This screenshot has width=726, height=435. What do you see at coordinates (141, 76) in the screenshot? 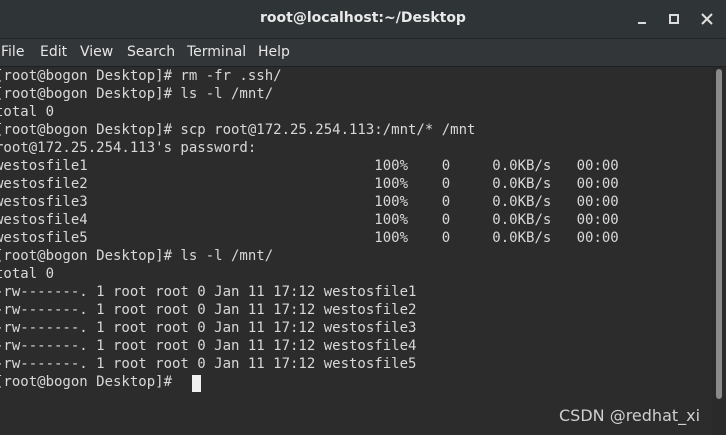
I see `terminal-line: [root@bogon Desktop]# rm -fr .ssh/` at bounding box center [141, 76].